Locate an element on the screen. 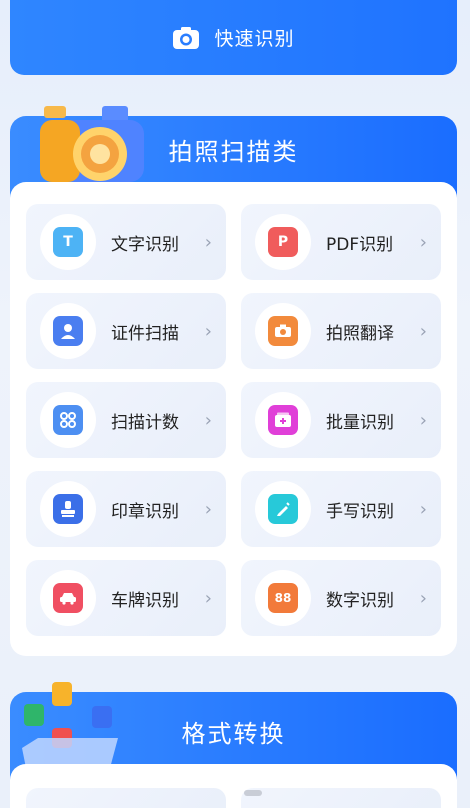 The height and width of the screenshot is (808, 470). photo-translate-card: 拍照翻译 › is located at coordinates (341, 331).